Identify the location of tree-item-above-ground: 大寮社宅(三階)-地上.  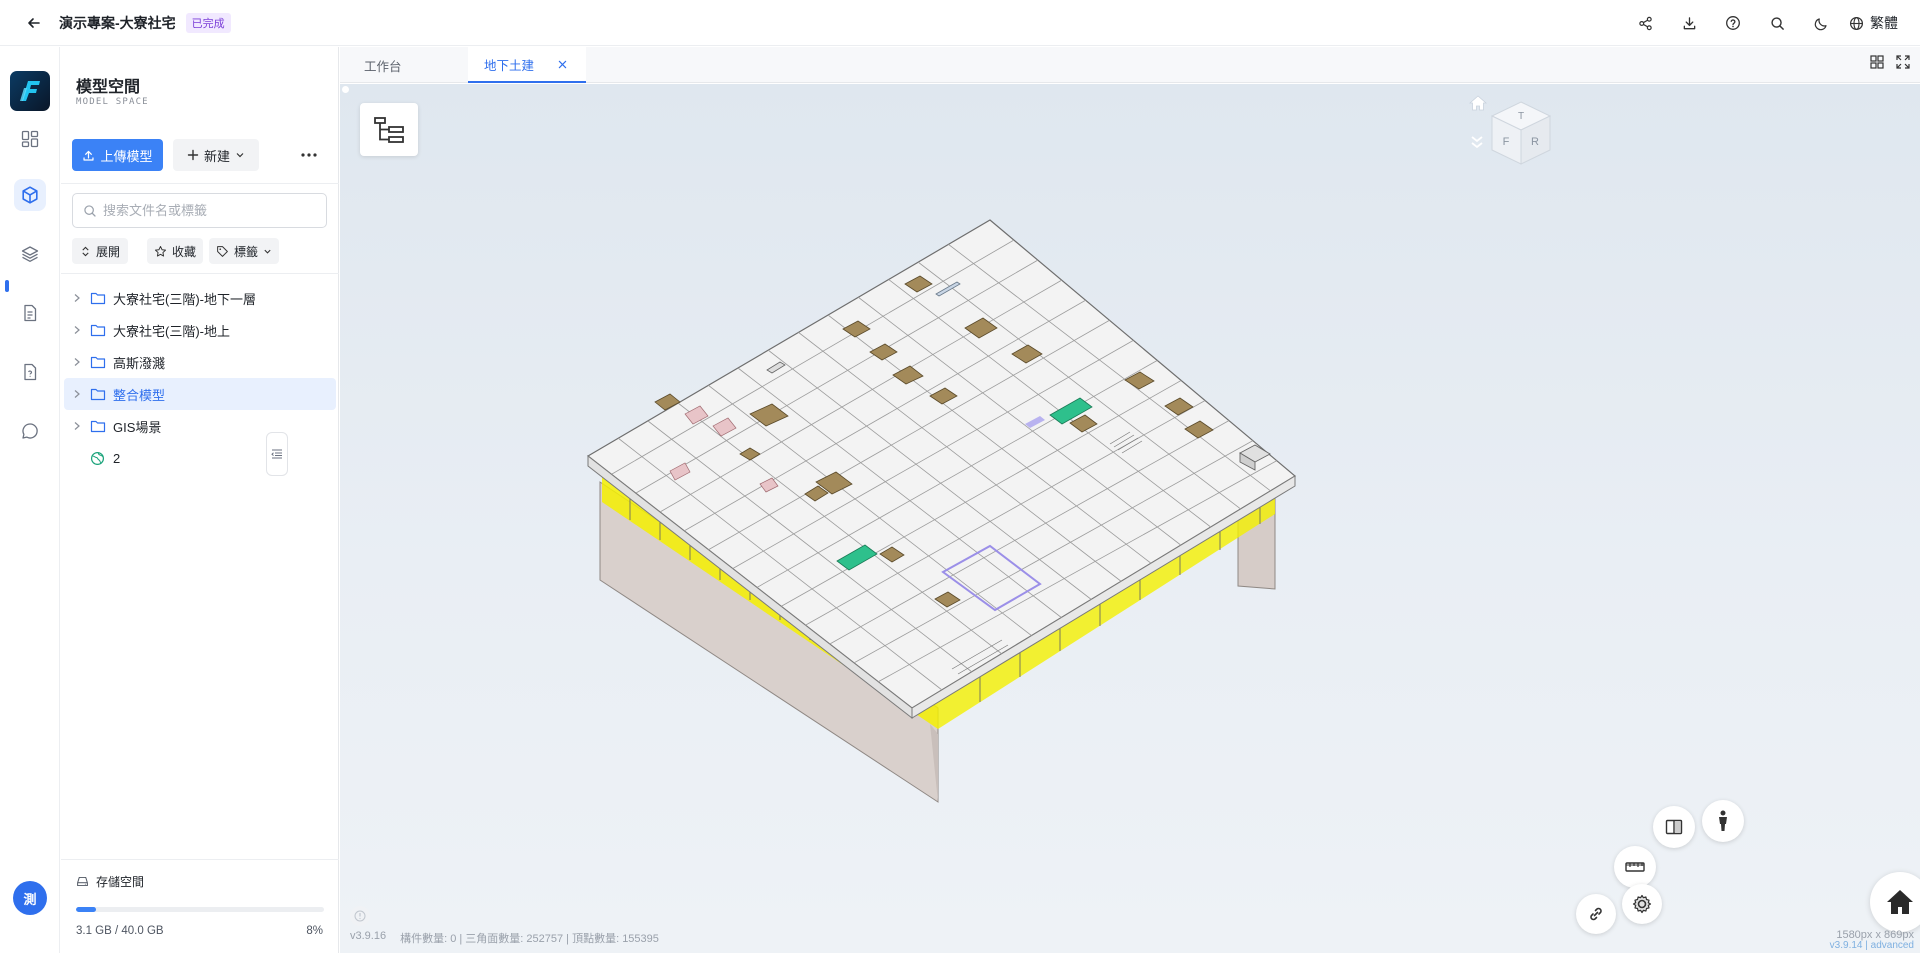
(200, 330).